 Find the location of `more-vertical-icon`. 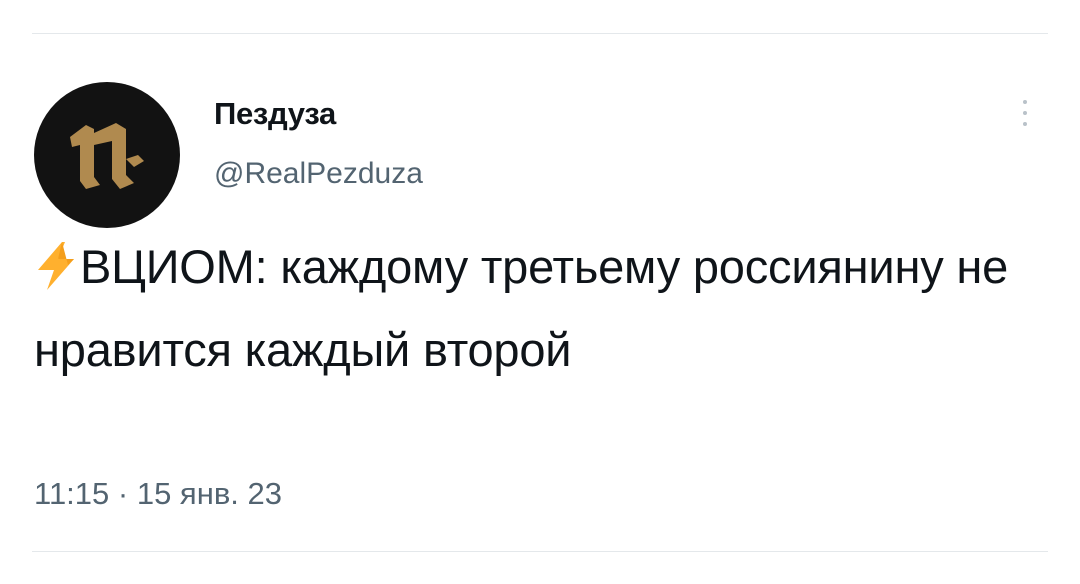

more-vertical-icon is located at coordinates (1025, 113).